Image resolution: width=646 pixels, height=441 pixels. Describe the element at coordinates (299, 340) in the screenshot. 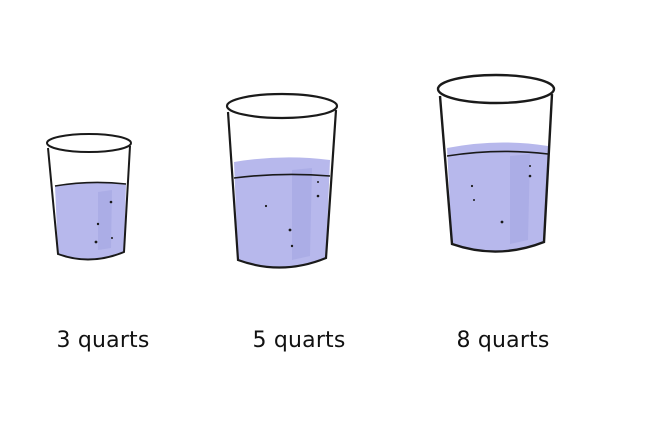

I see `beaker-label-medium: 5 quarts` at that location.